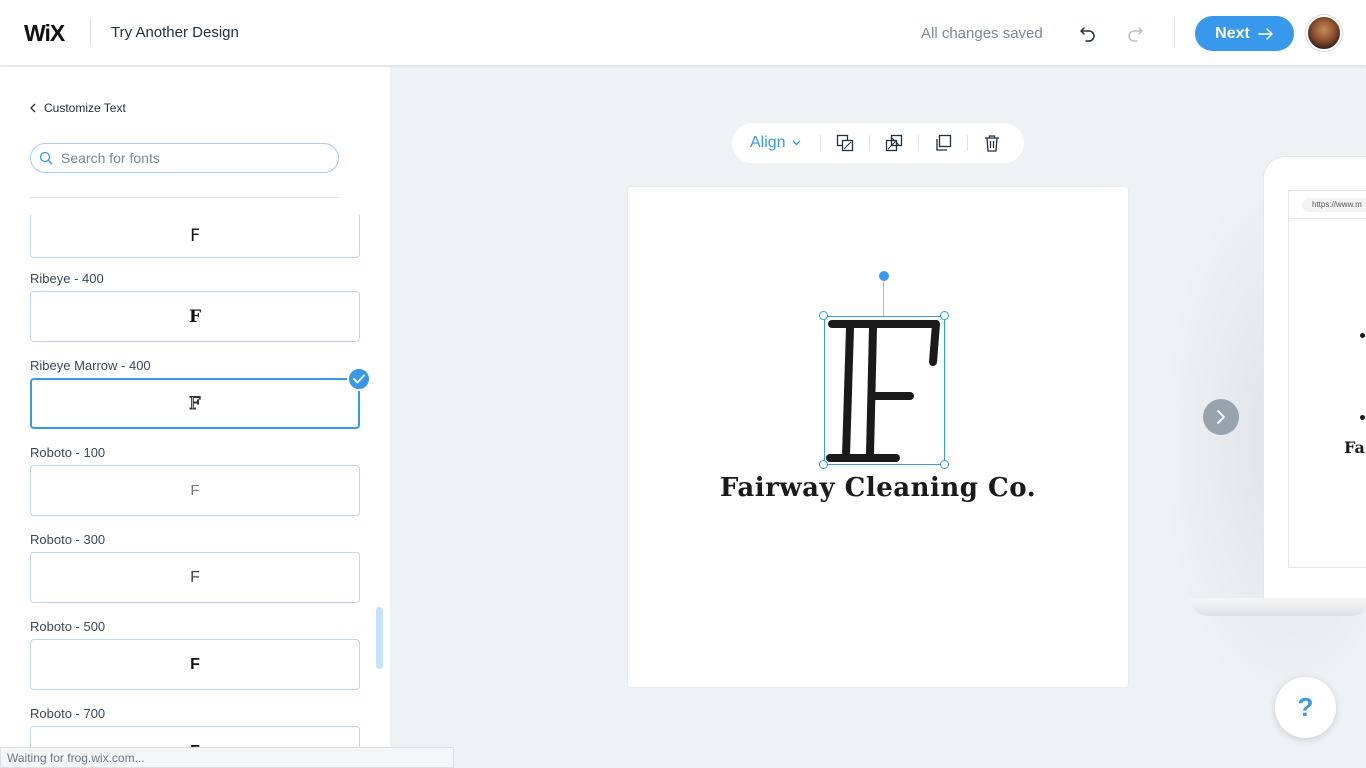  I want to click on back-to-customize-text: Customize Text, so click(78, 108).